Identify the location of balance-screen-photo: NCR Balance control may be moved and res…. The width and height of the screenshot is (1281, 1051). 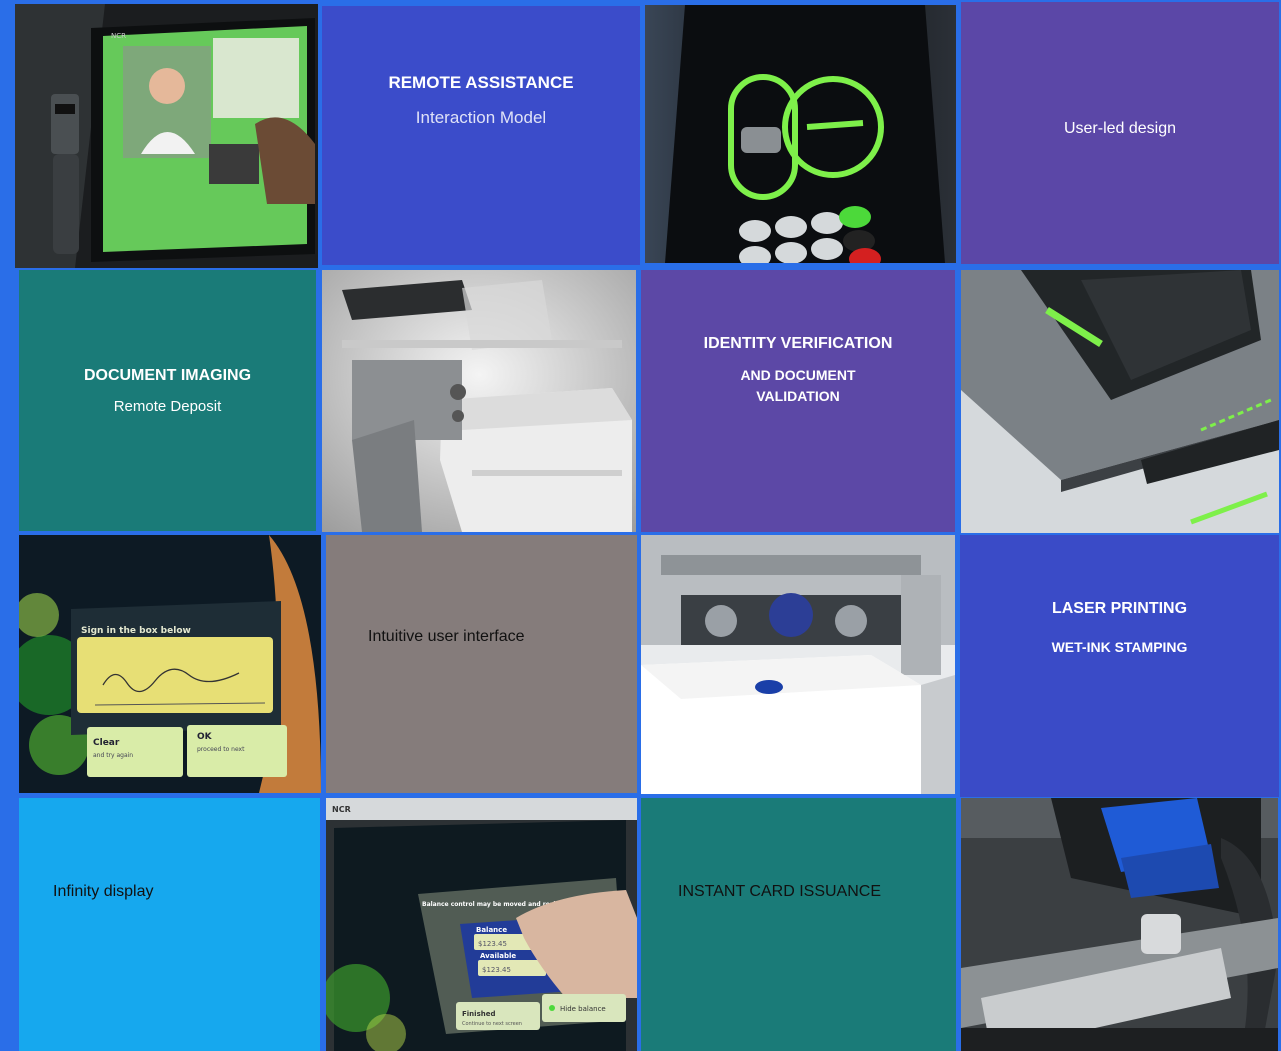
(481, 924).